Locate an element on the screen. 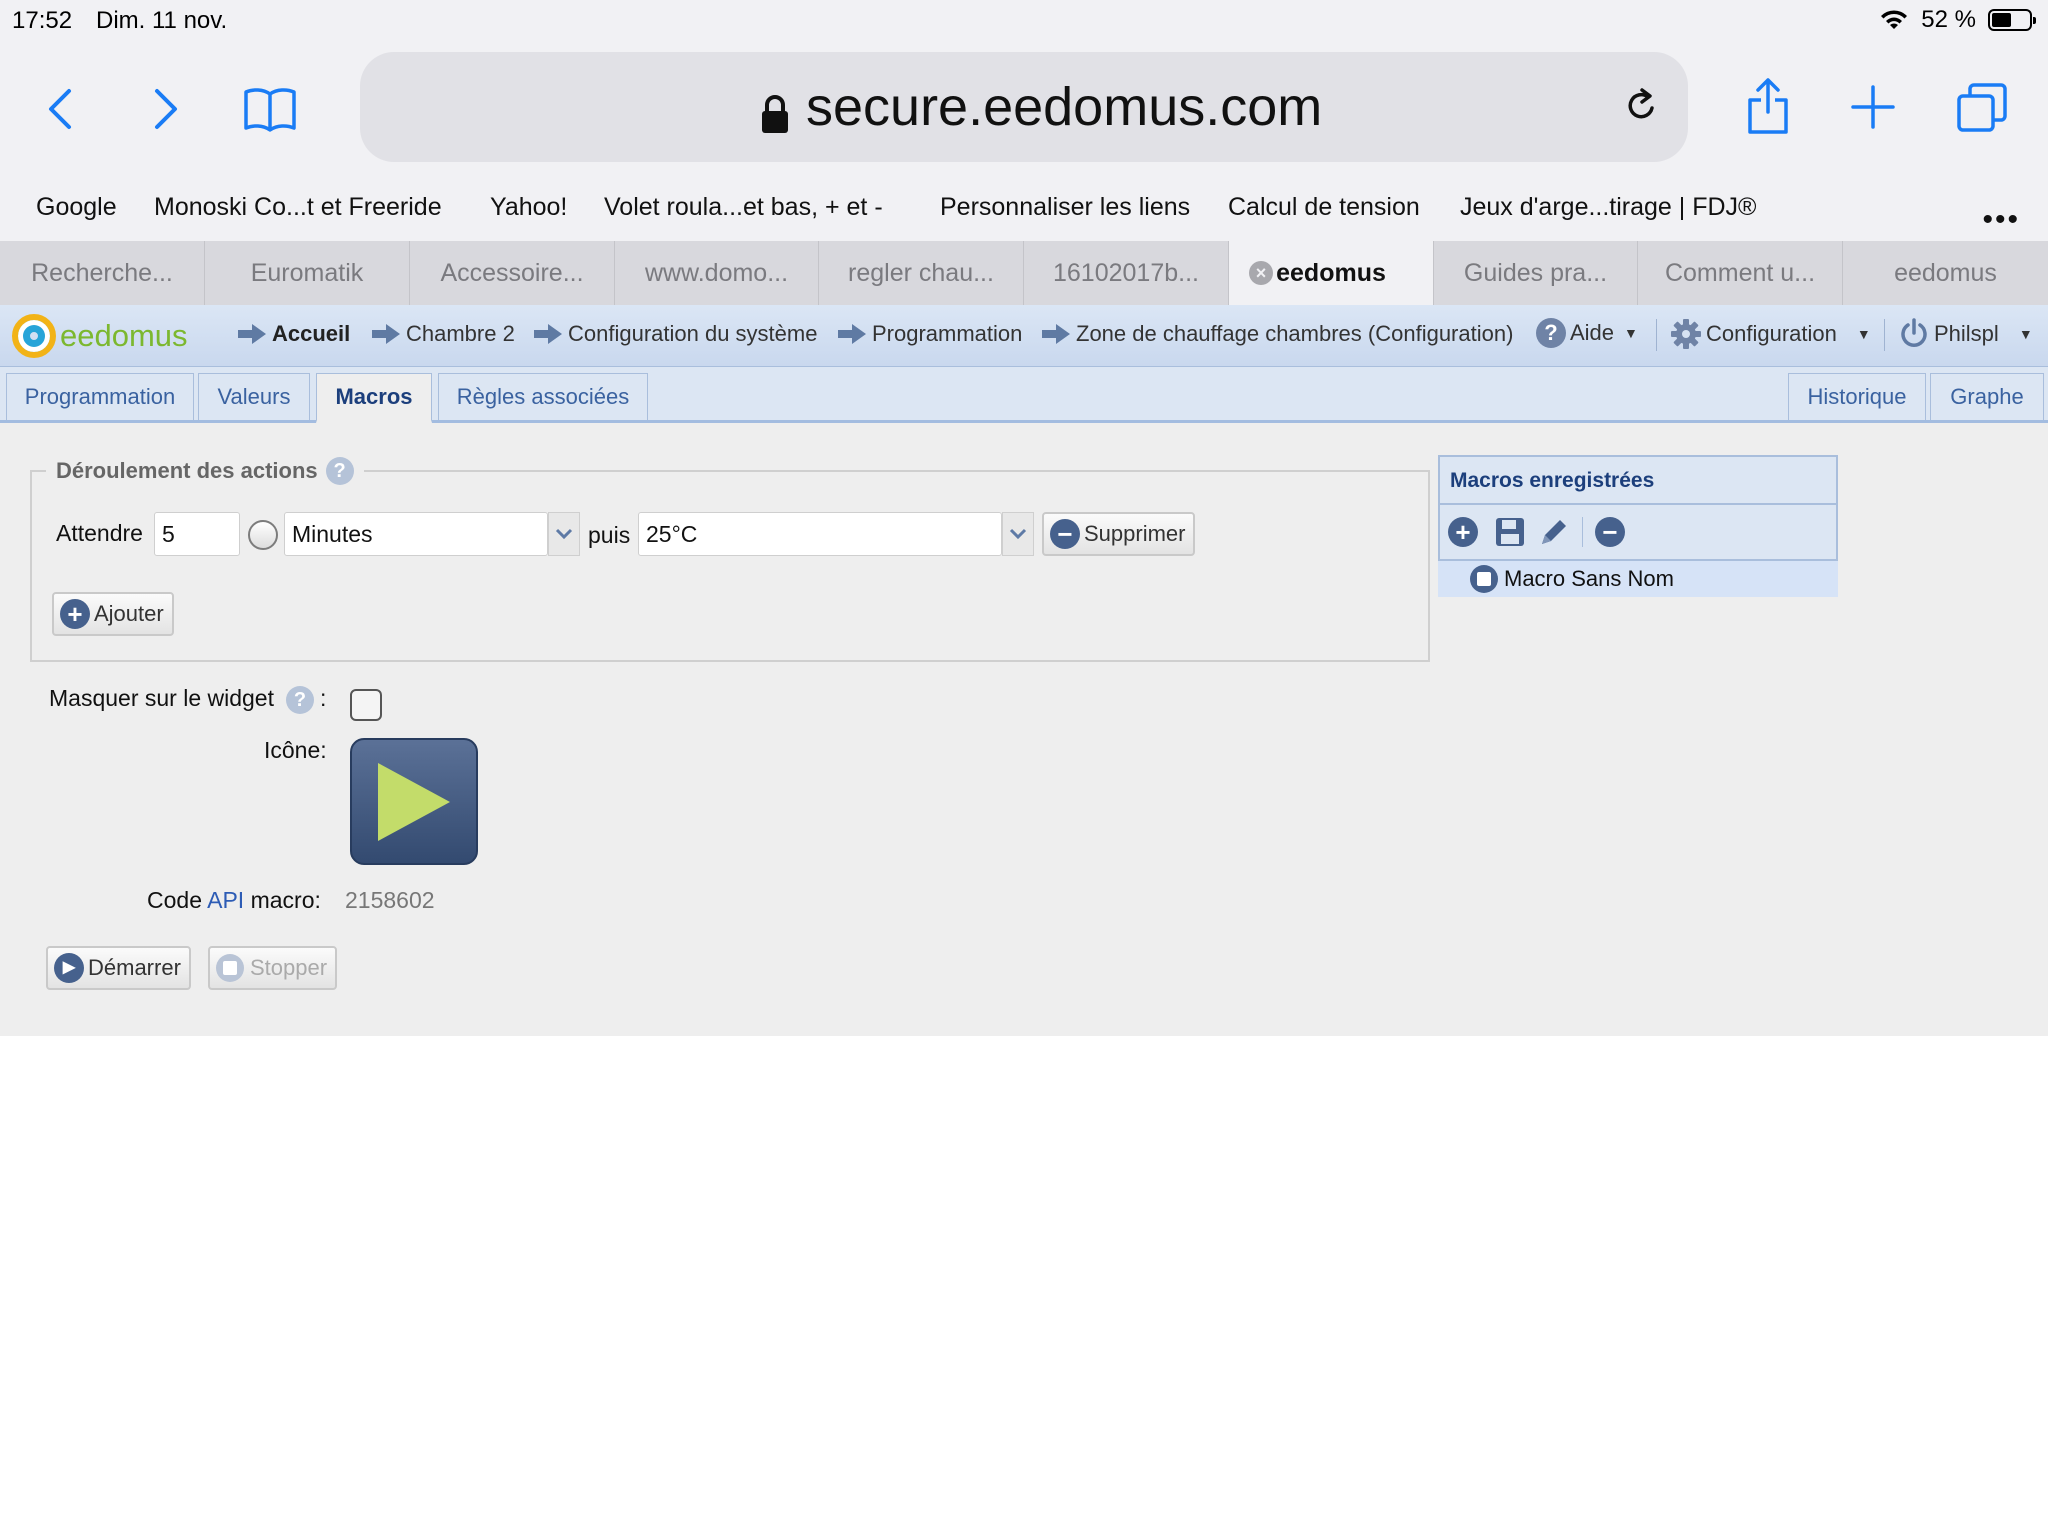  address-bar: secure.eedomus.com is located at coordinates (1024, 107).